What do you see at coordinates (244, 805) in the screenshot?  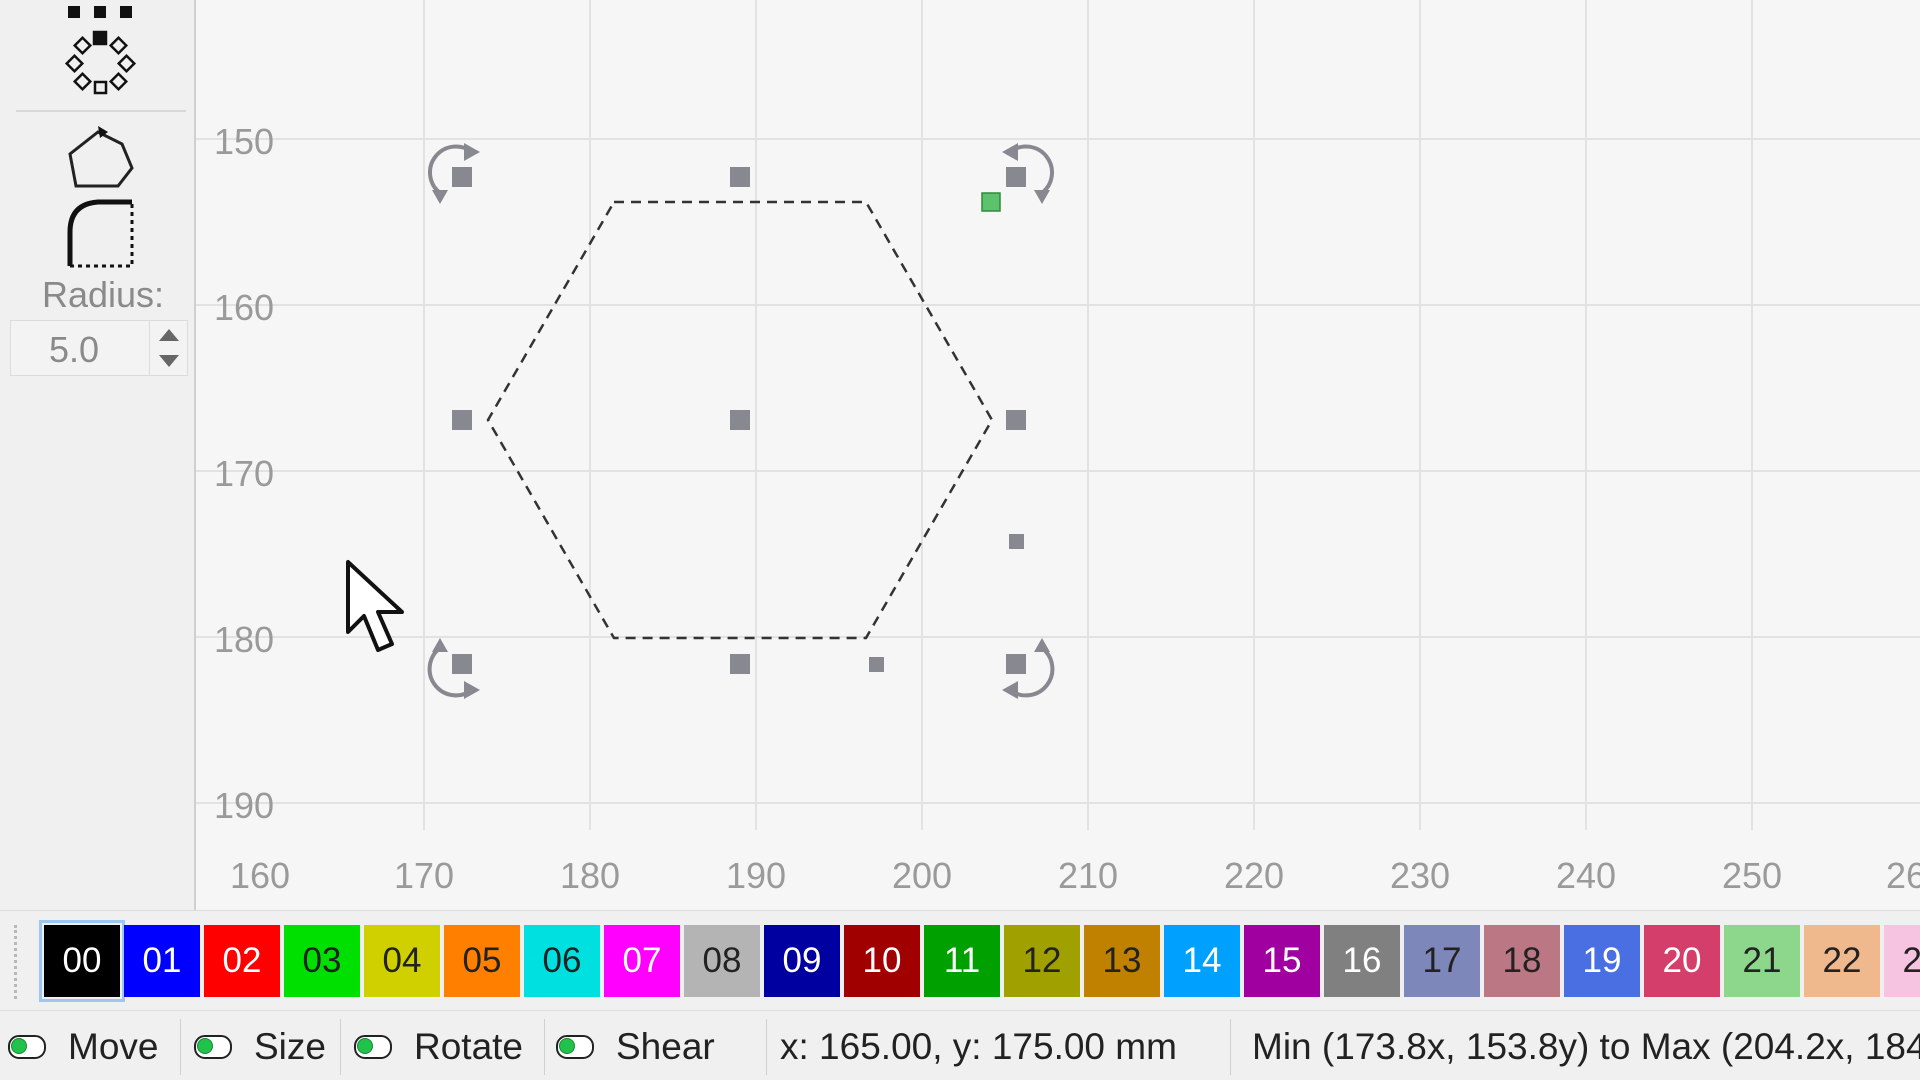 I see `y-tick-label: 190` at bounding box center [244, 805].